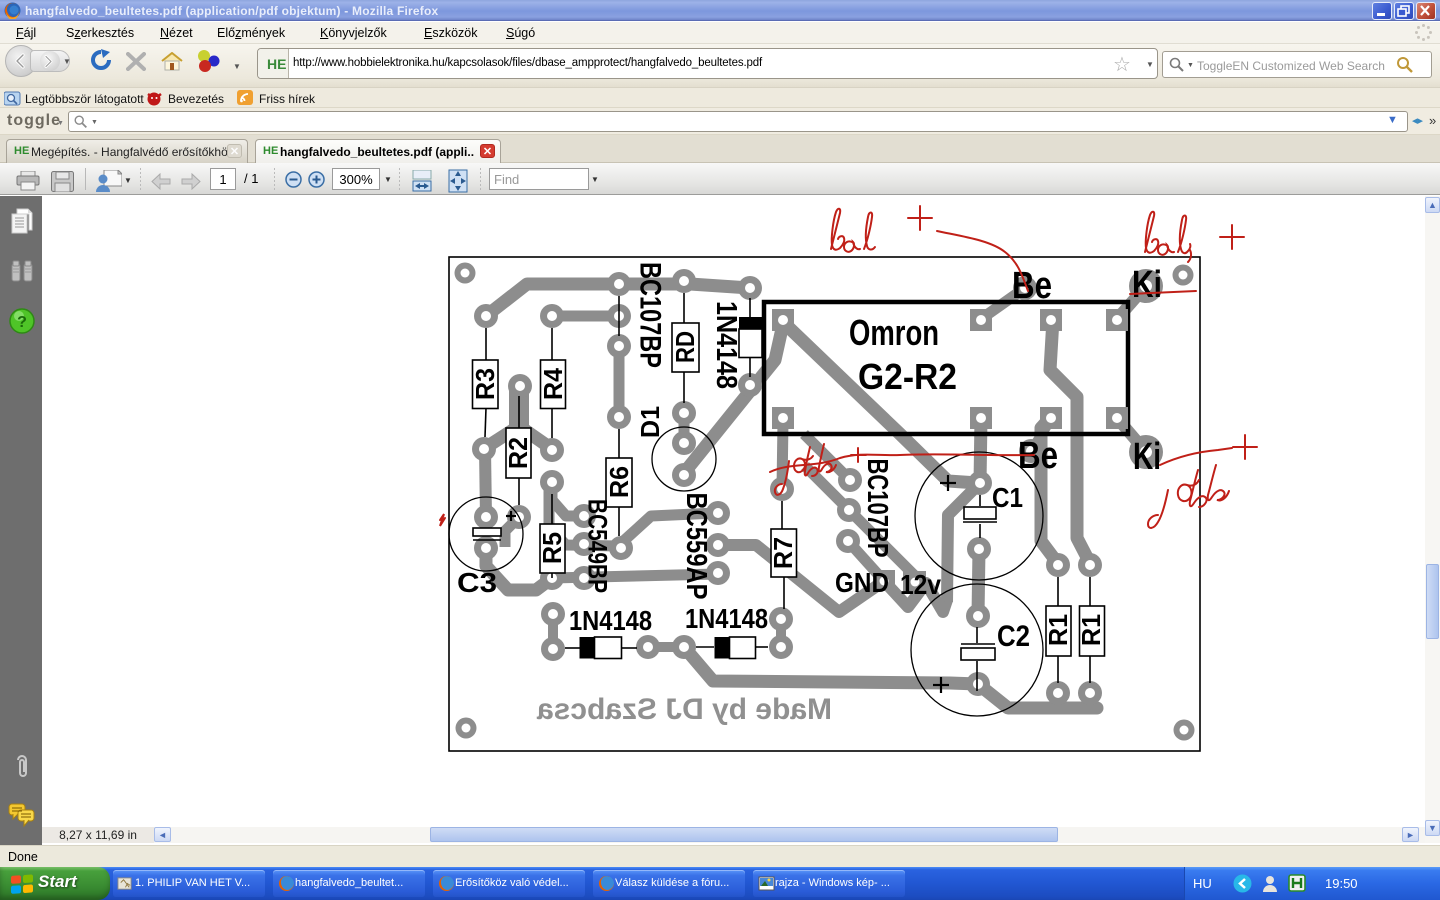 This screenshot has width=1440, height=900. Describe the element at coordinates (1007, 497) in the screenshot. I see `svg-text: C1` at that location.